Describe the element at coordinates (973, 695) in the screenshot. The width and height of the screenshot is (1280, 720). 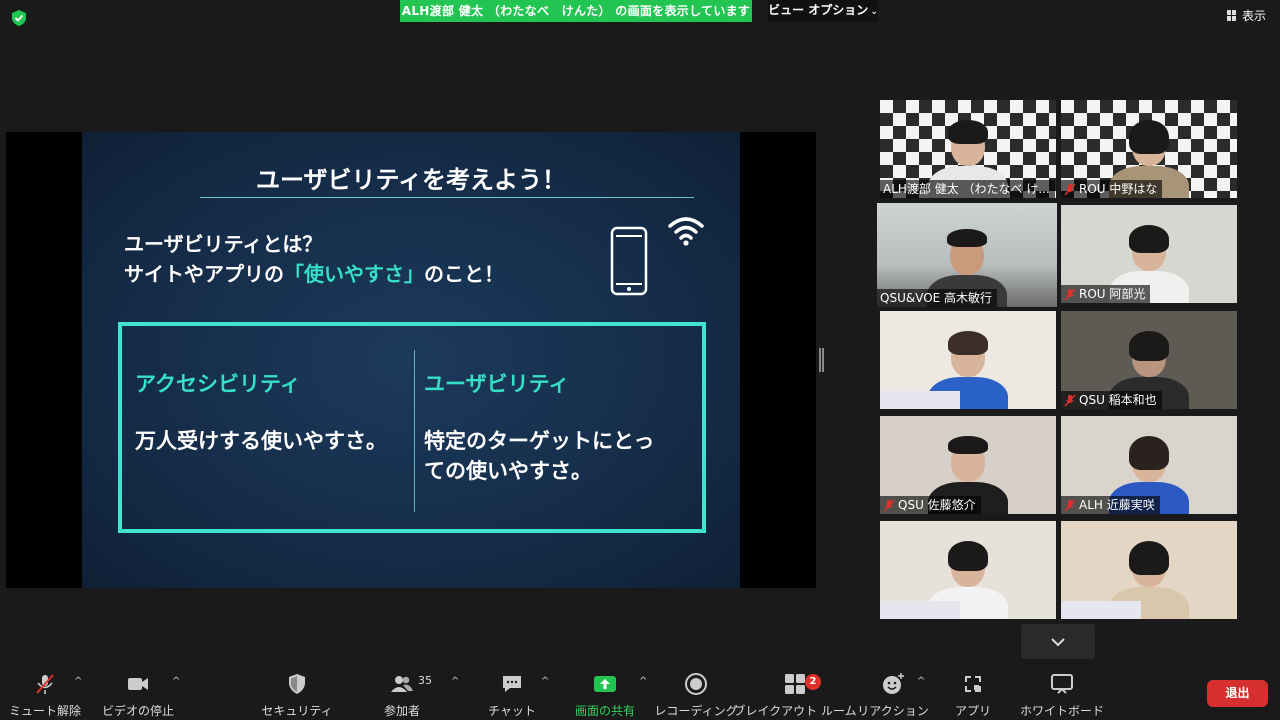
I see `apps-button: アプリ` at that location.